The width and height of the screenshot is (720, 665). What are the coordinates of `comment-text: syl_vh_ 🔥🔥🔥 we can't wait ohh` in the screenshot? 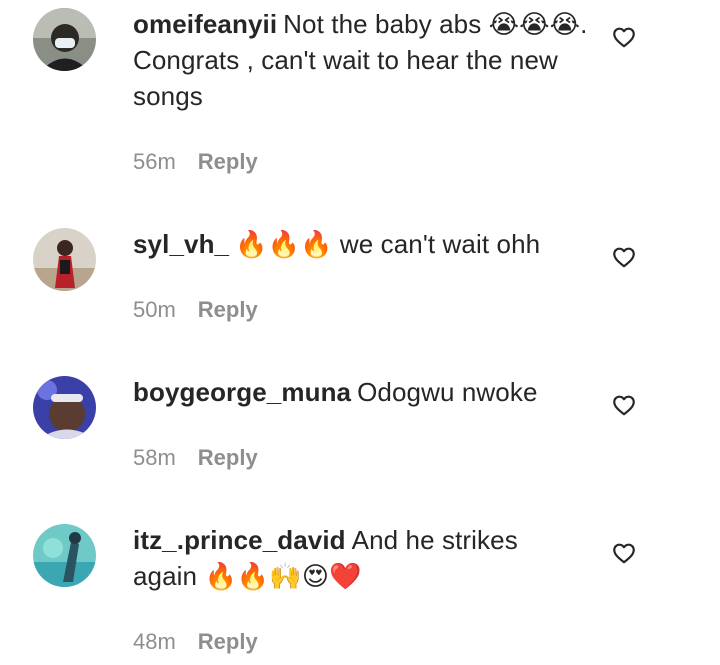 It's located at (360, 244).